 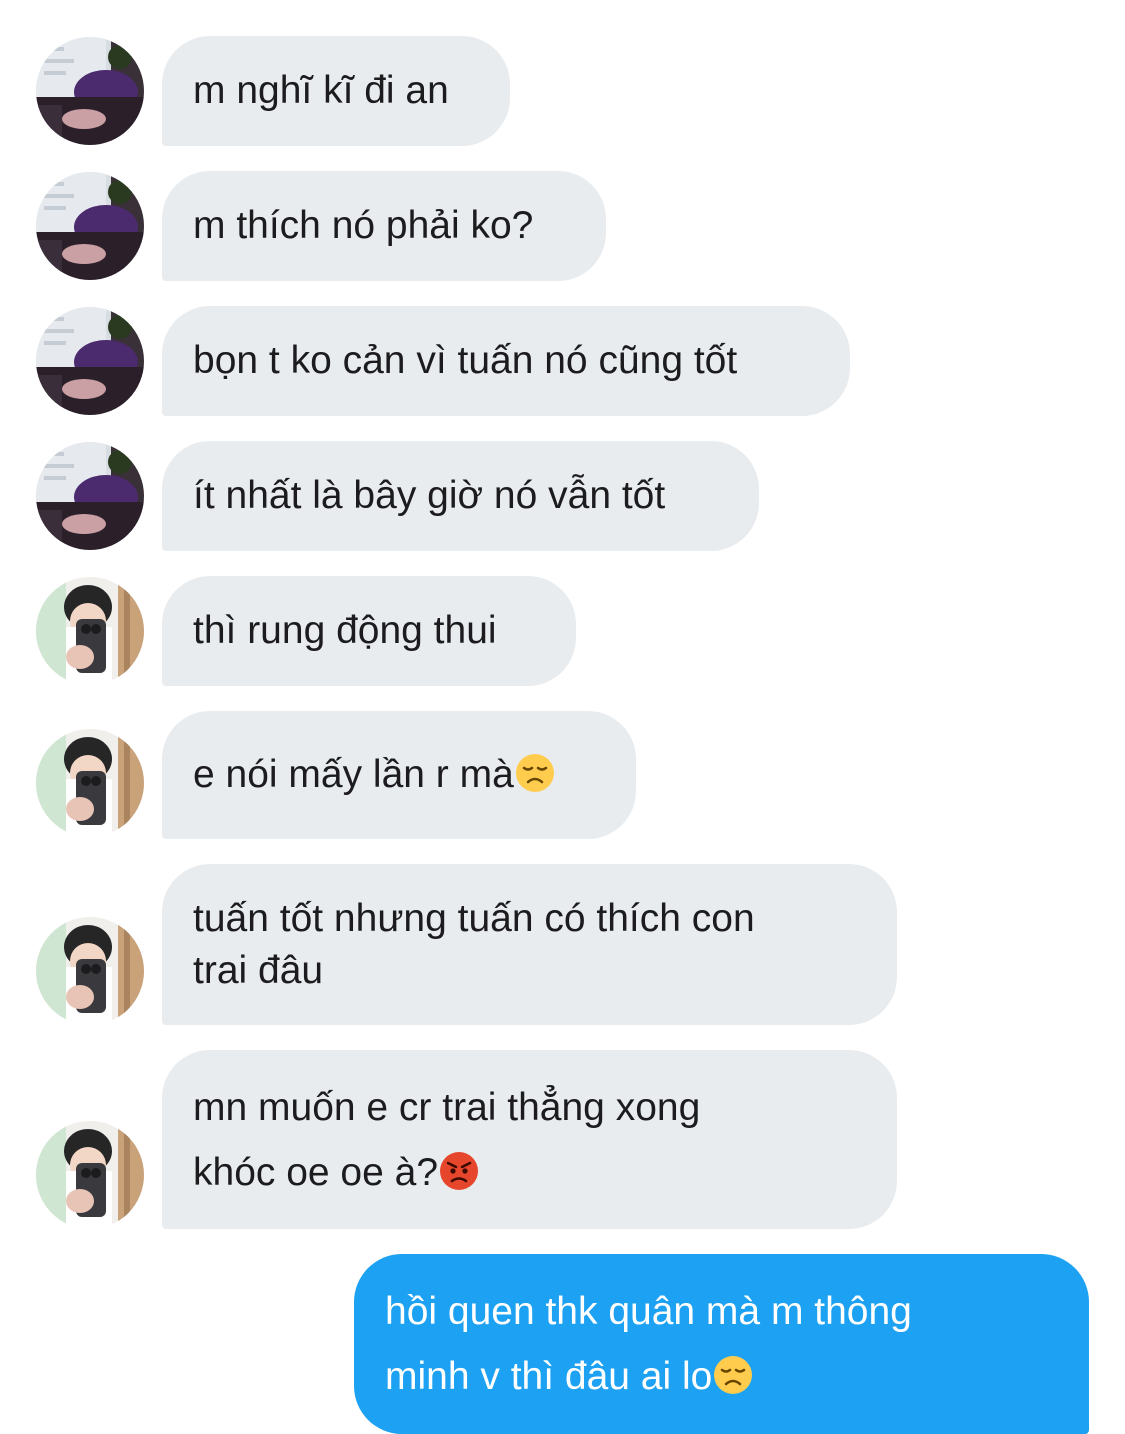 I want to click on message-text-line: minh v thì đâu ai lo, so click(x=549, y=1376).